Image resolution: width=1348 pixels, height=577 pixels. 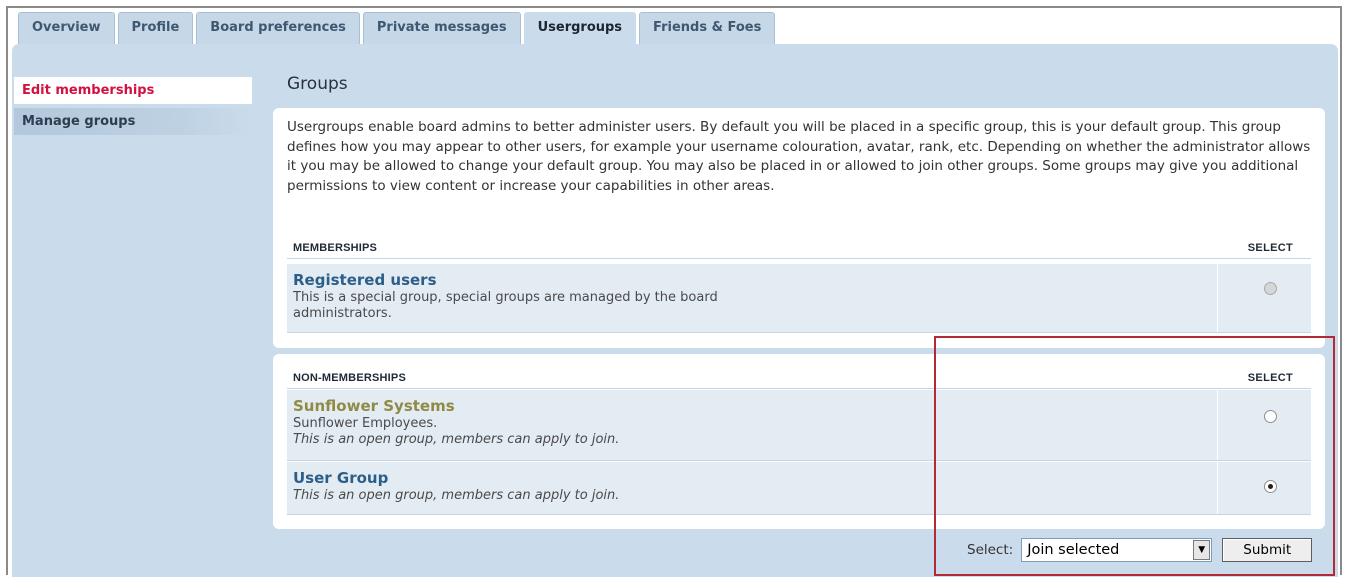 What do you see at coordinates (580, 28) in the screenshot?
I see `tab-usergroups: Usergroups` at bounding box center [580, 28].